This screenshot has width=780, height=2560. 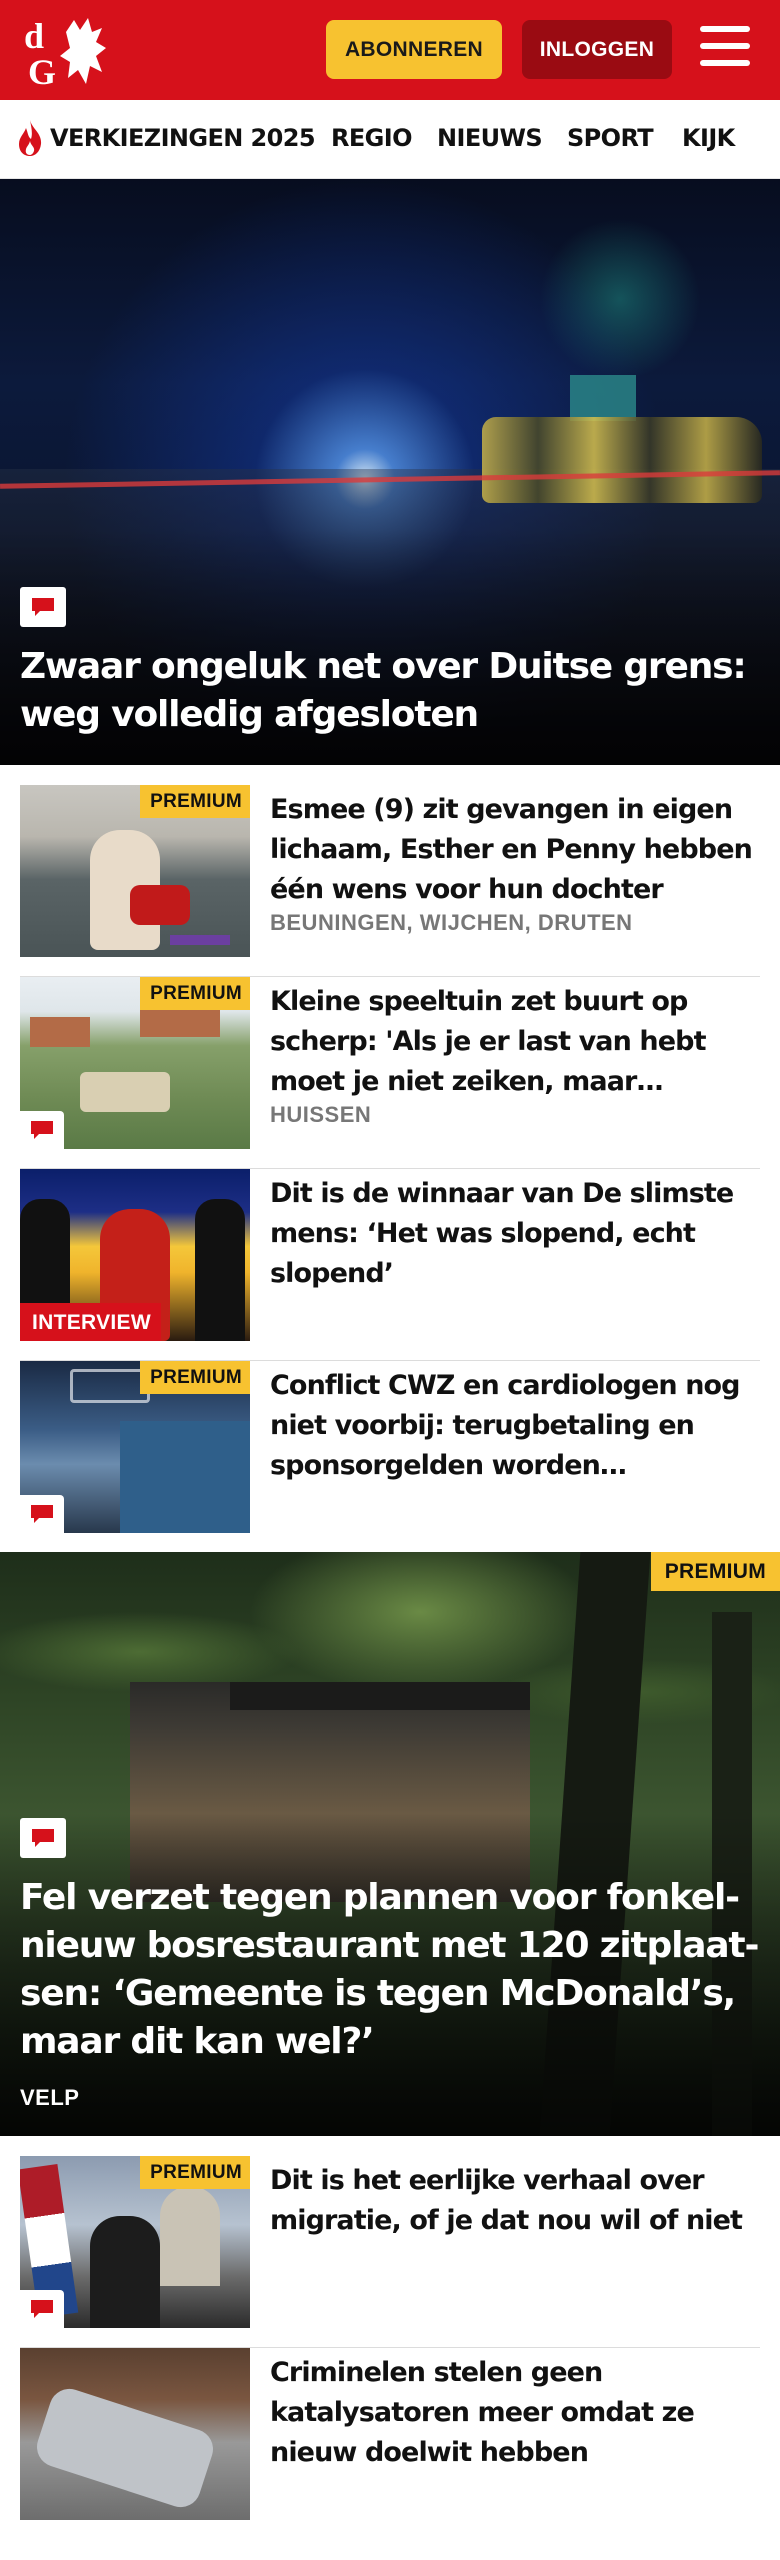 I want to click on gelderlander-logo-icon: d G, so click(x=65, y=54).